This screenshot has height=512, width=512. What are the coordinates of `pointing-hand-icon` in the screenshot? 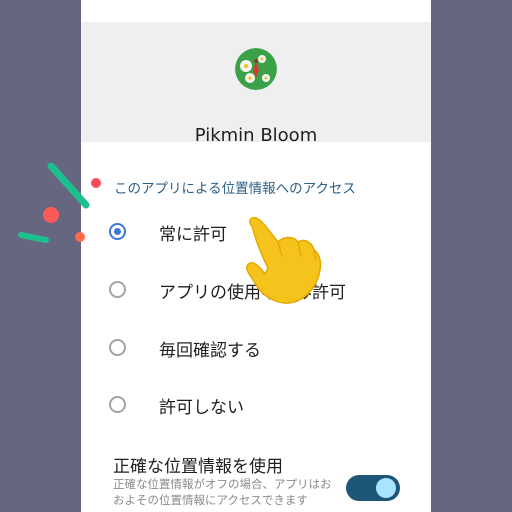 It's located at (284, 260).